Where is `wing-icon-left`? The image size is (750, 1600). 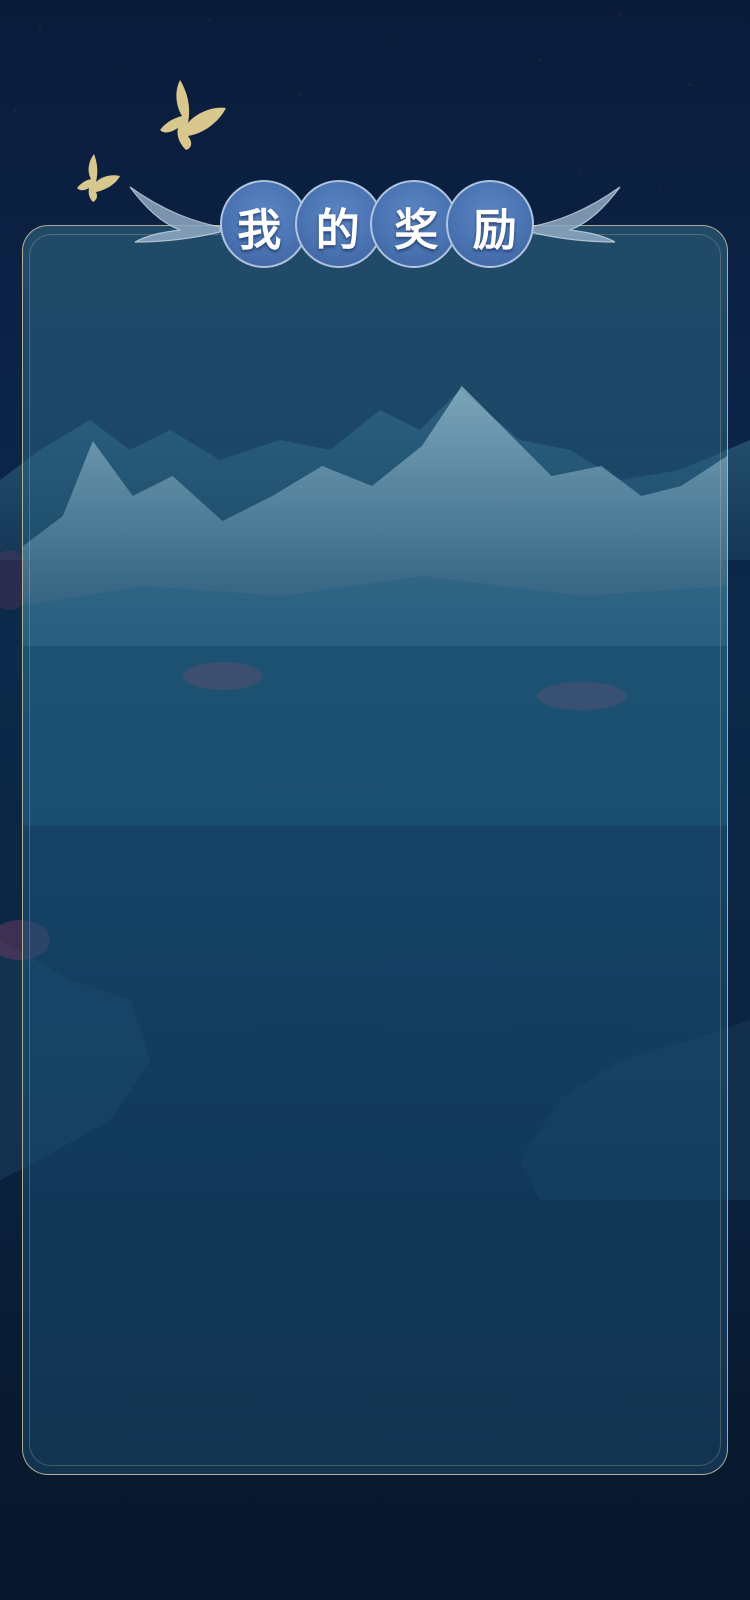
wing-icon-left is located at coordinates (175, 214).